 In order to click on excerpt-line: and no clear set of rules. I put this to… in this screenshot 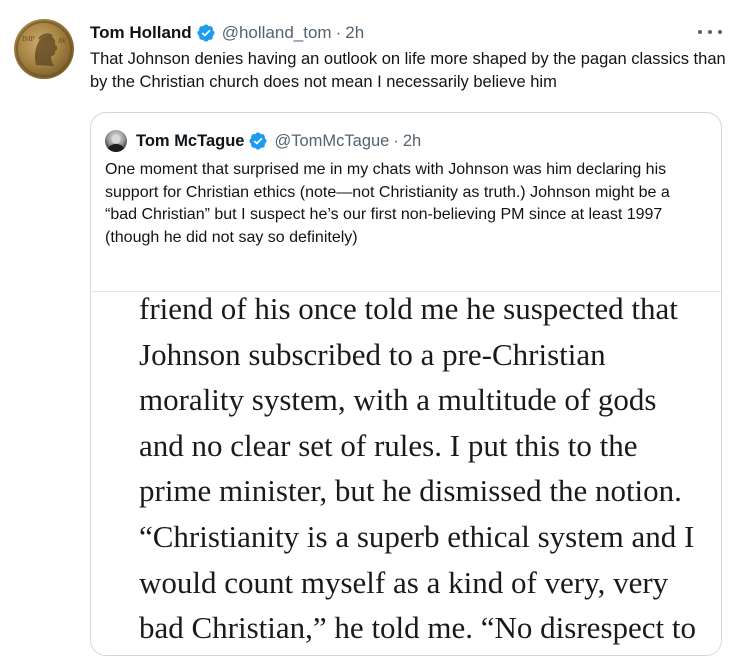, I will do `click(388, 445)`.